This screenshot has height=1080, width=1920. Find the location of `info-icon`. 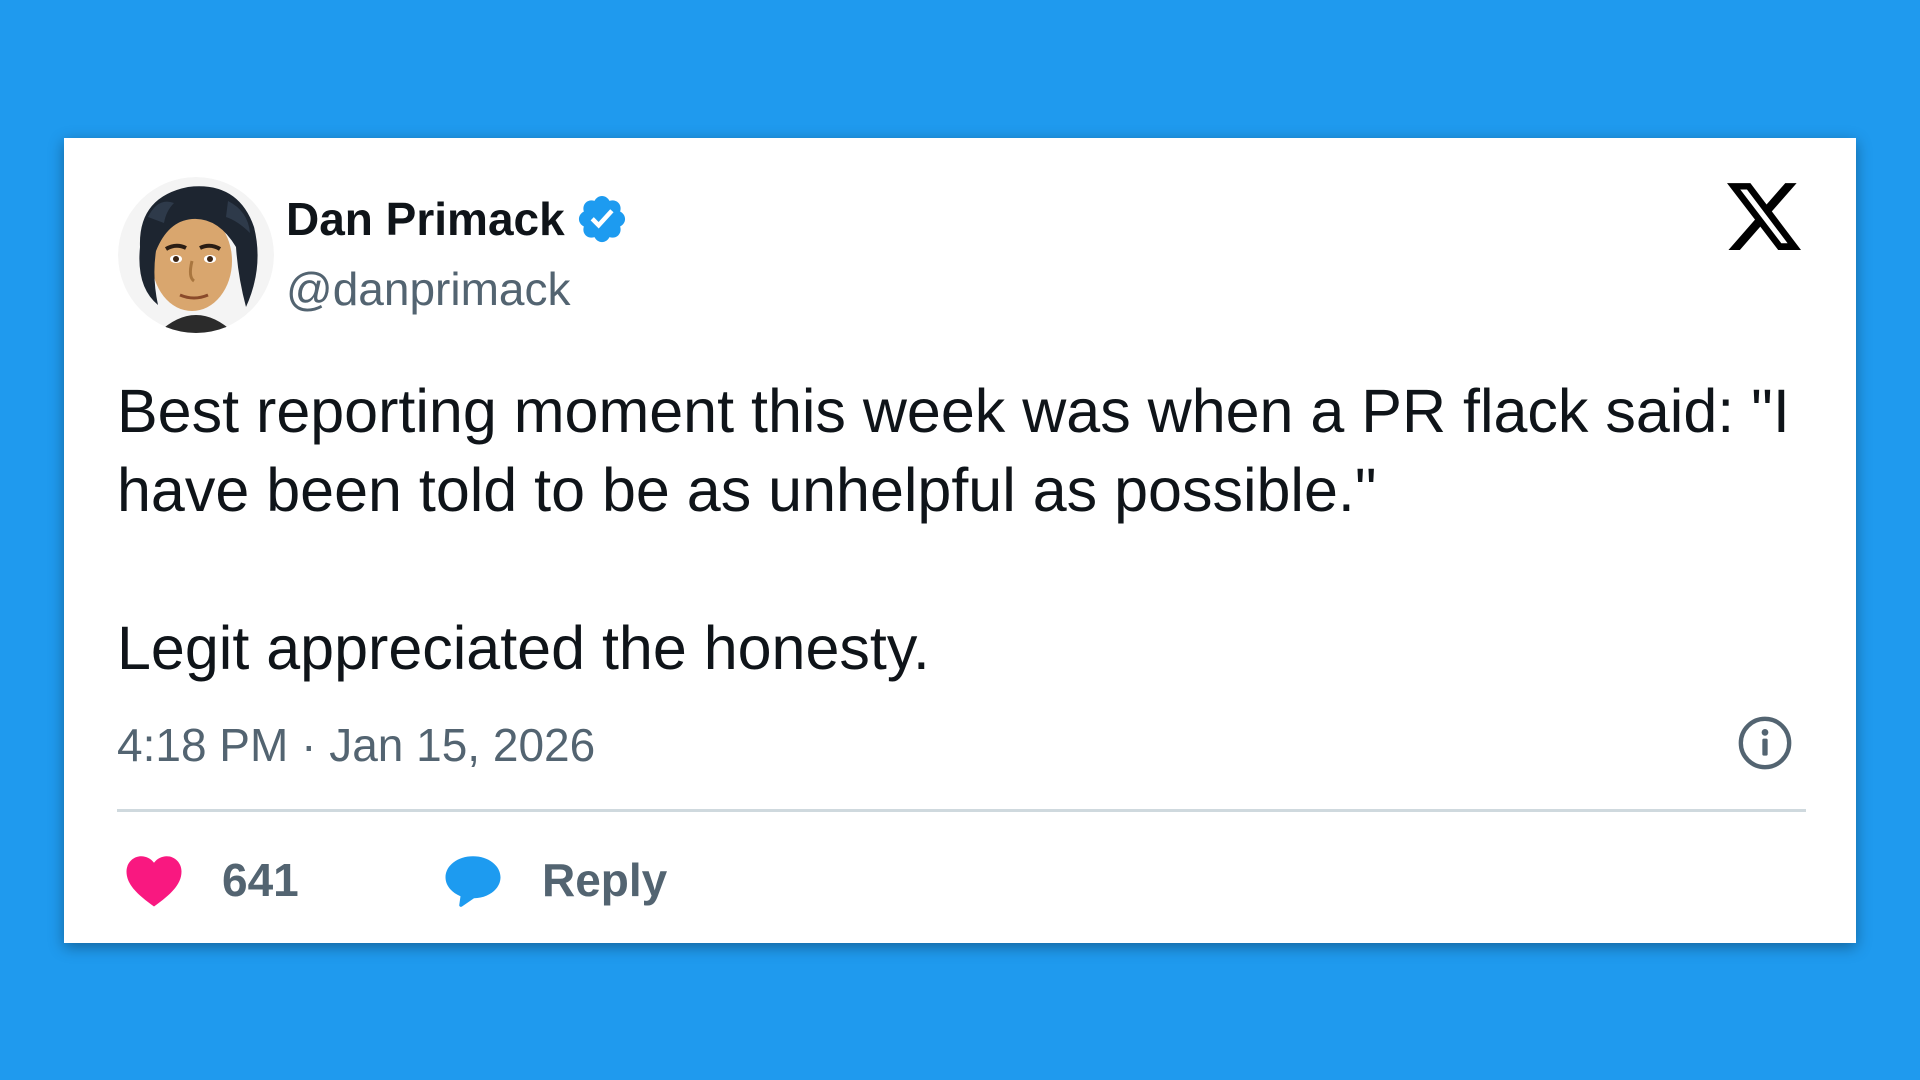

info-icon is located at coordinates (1765, 743).